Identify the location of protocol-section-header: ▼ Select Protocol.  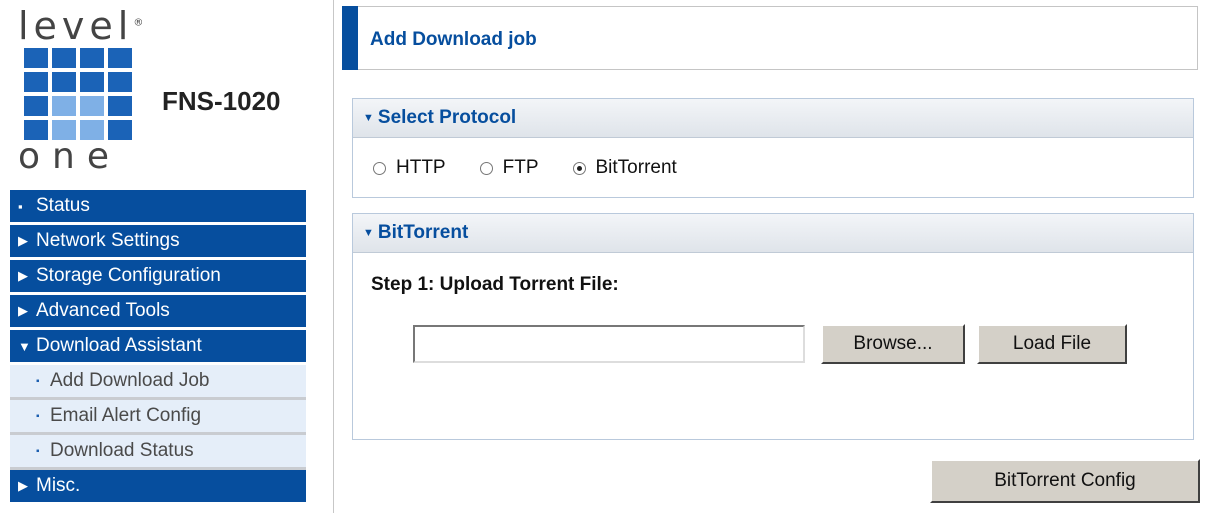
(773, 118).